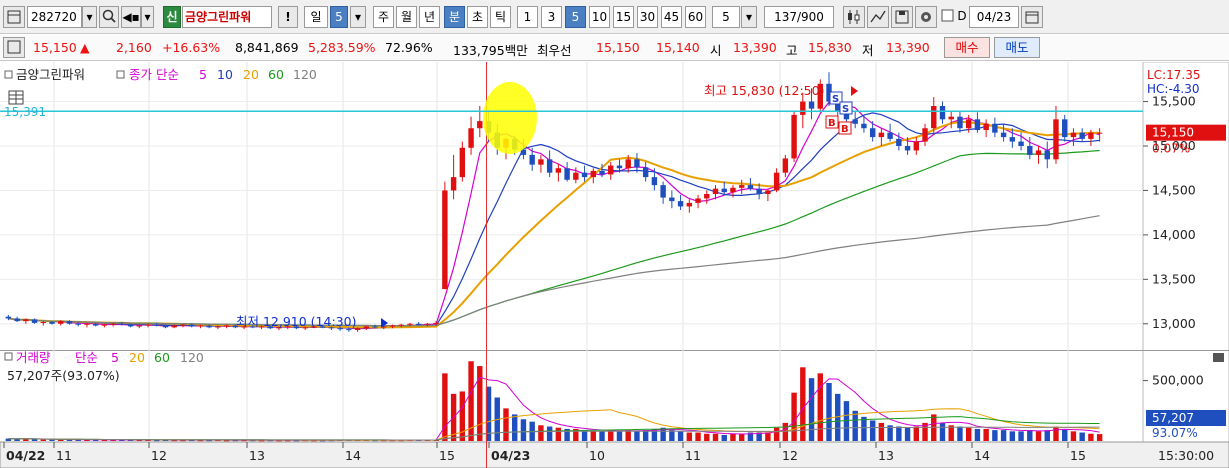 This screenshot has height=468, width=1229. Describe the element at coordinates (749, 17) in the screenshot. I see `count-dropdown-icon: ▾` at that location.